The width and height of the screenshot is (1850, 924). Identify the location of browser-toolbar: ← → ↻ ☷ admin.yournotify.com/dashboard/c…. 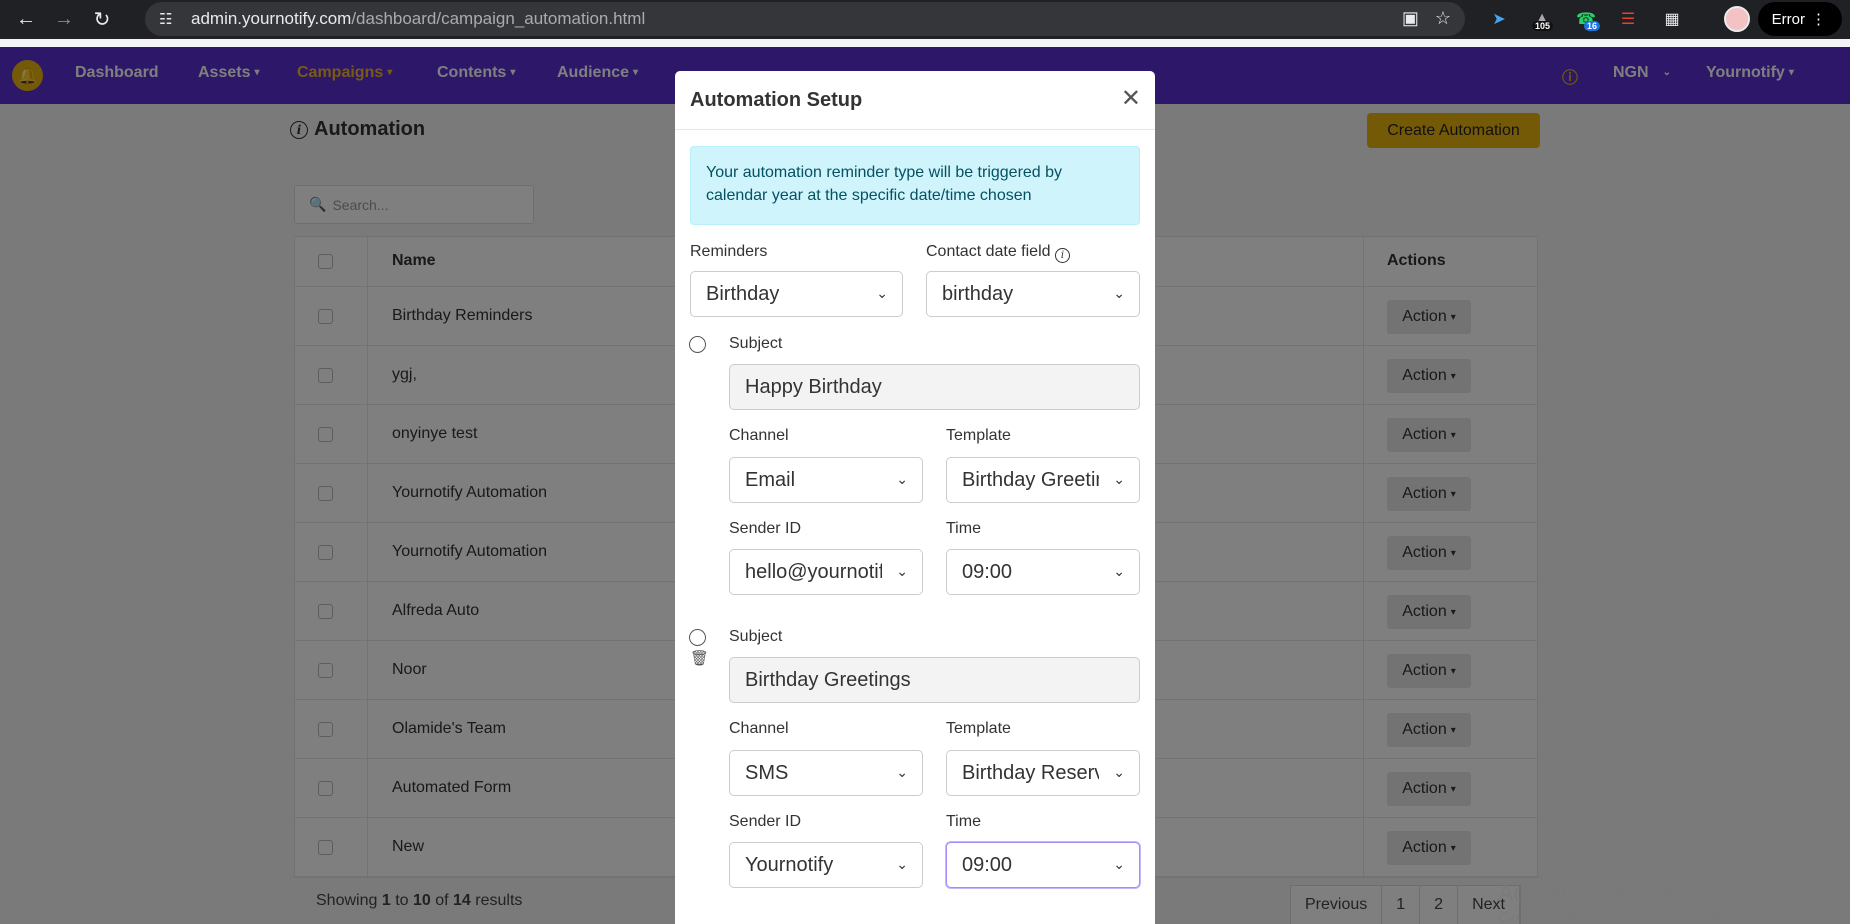
(925, 19).